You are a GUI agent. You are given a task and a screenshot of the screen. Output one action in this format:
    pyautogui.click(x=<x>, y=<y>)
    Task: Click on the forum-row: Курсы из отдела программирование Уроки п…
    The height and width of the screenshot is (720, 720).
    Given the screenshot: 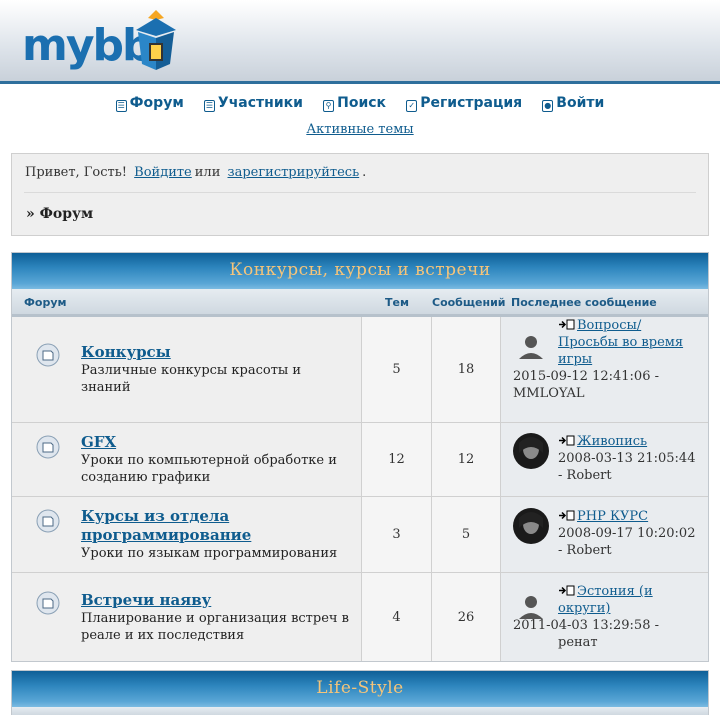 What is the action you would take?
    pyautogui.click(x=360, y=535)
    